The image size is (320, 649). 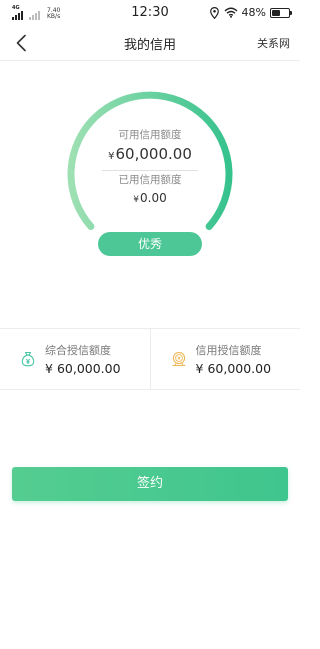 What do you see at coordinates (153, 198) in the screenshot?
I see `used-credit-value: 0.00` at bounding box center [153, 198].